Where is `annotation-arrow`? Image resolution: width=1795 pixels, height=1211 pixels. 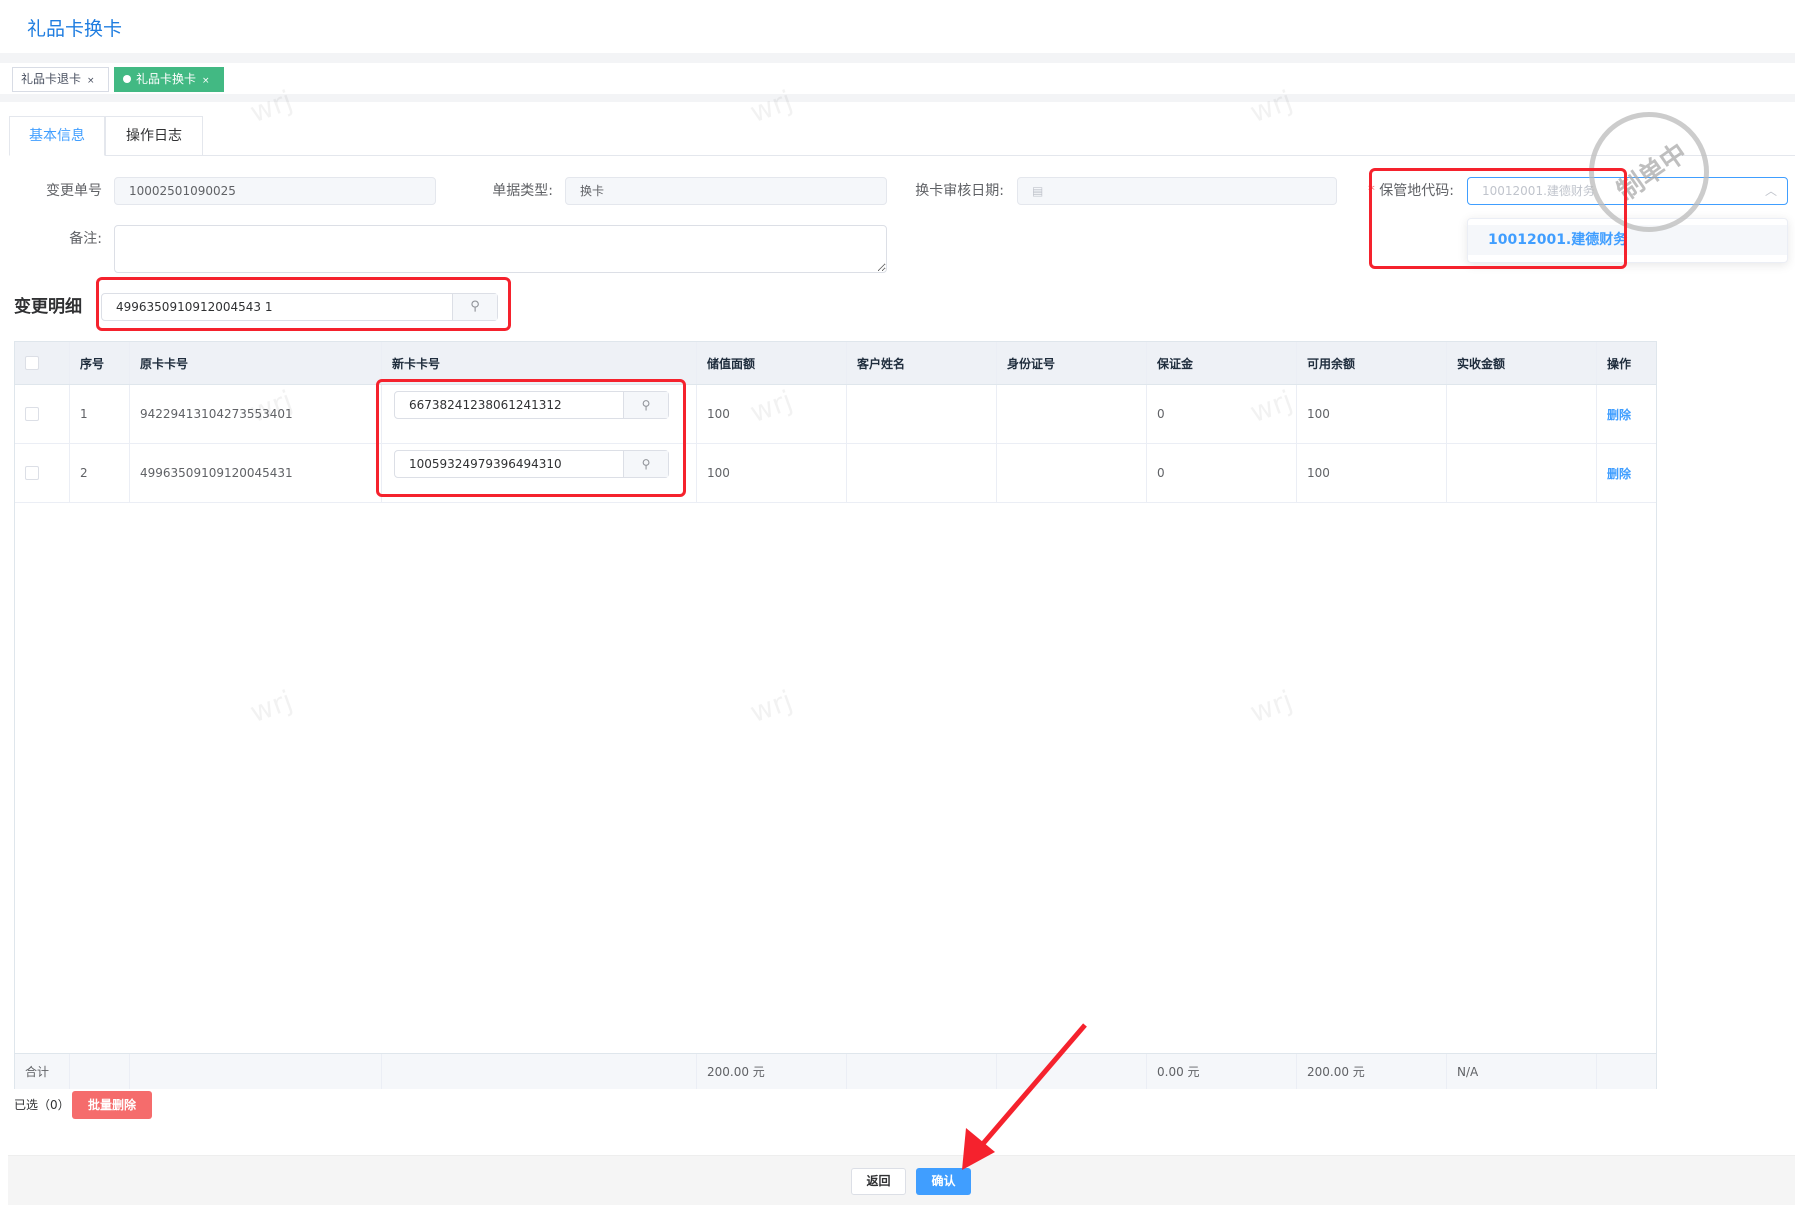 annotation-arrow is located at coordinates (1024, 1096).